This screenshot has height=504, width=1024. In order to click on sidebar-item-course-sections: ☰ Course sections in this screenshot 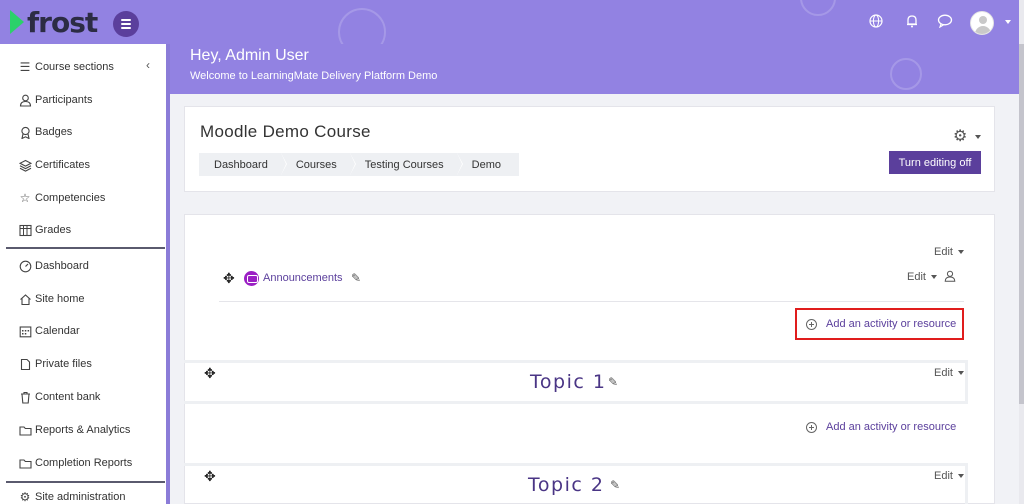, I will do `click(66, 67)`.